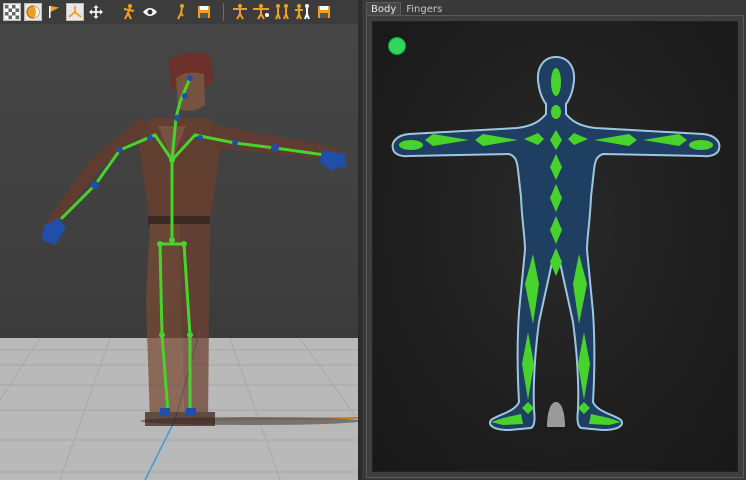 The width and height of the screenshot is (746, 480). What do you see at coordinates (240, 12) in the screenshot?
I see `mirror-pose-icon` at bounding box center [240, 12].